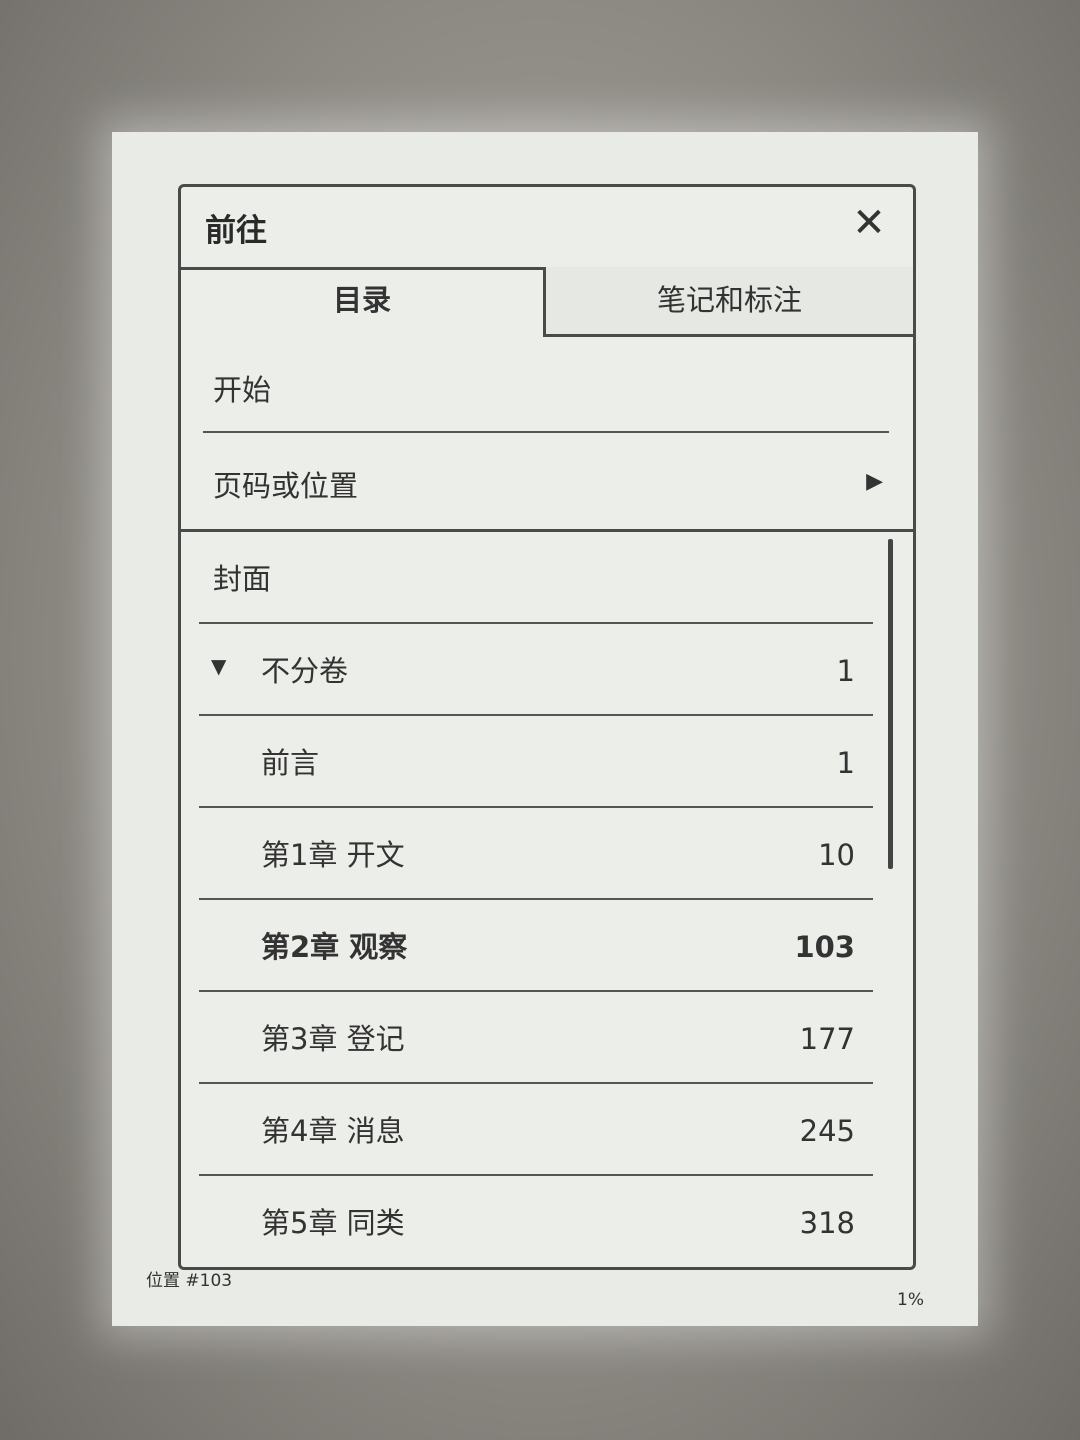  What do you see at coordinates (290, 763) in the screenshot?
I see `toc-item-title: 前言` at bounding box center [290, 763].